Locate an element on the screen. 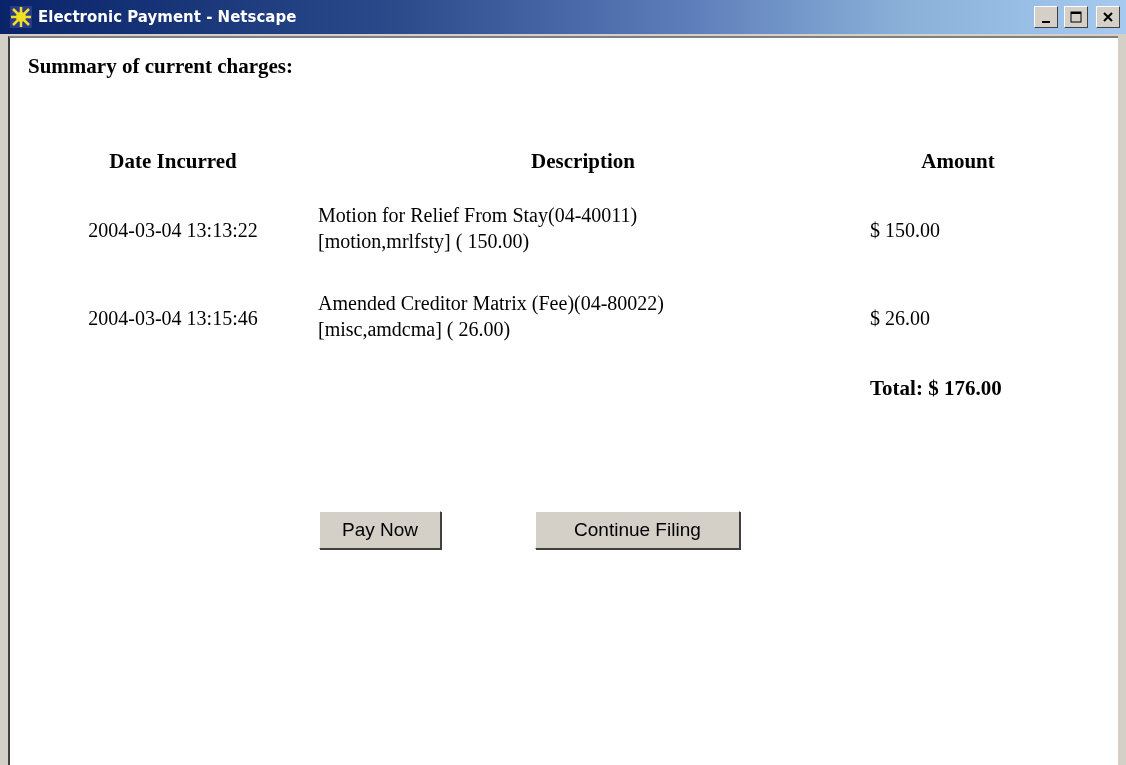 This screenshot has width=1126, height=765. close-button is located at coordinates (1108, 17).